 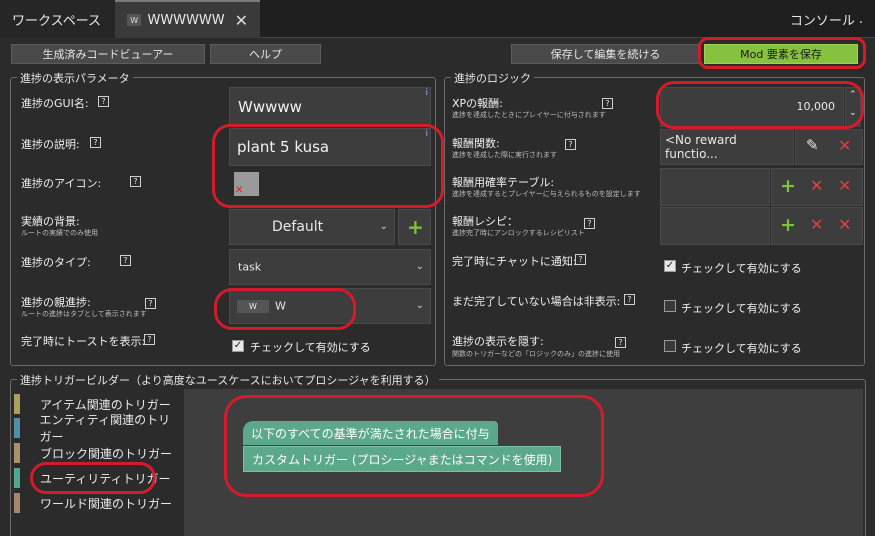 What do you see at coordinates (239, 190) in the screenshot?
I see `missing-image-icon: ✕` at bounding box center [239, 190].